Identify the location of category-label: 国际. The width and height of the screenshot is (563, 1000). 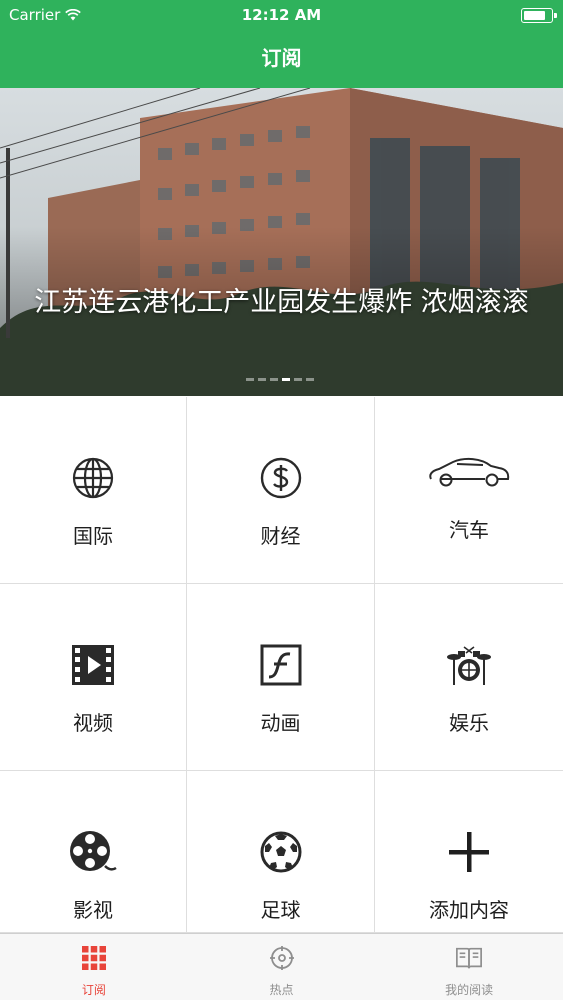
(93, 536).